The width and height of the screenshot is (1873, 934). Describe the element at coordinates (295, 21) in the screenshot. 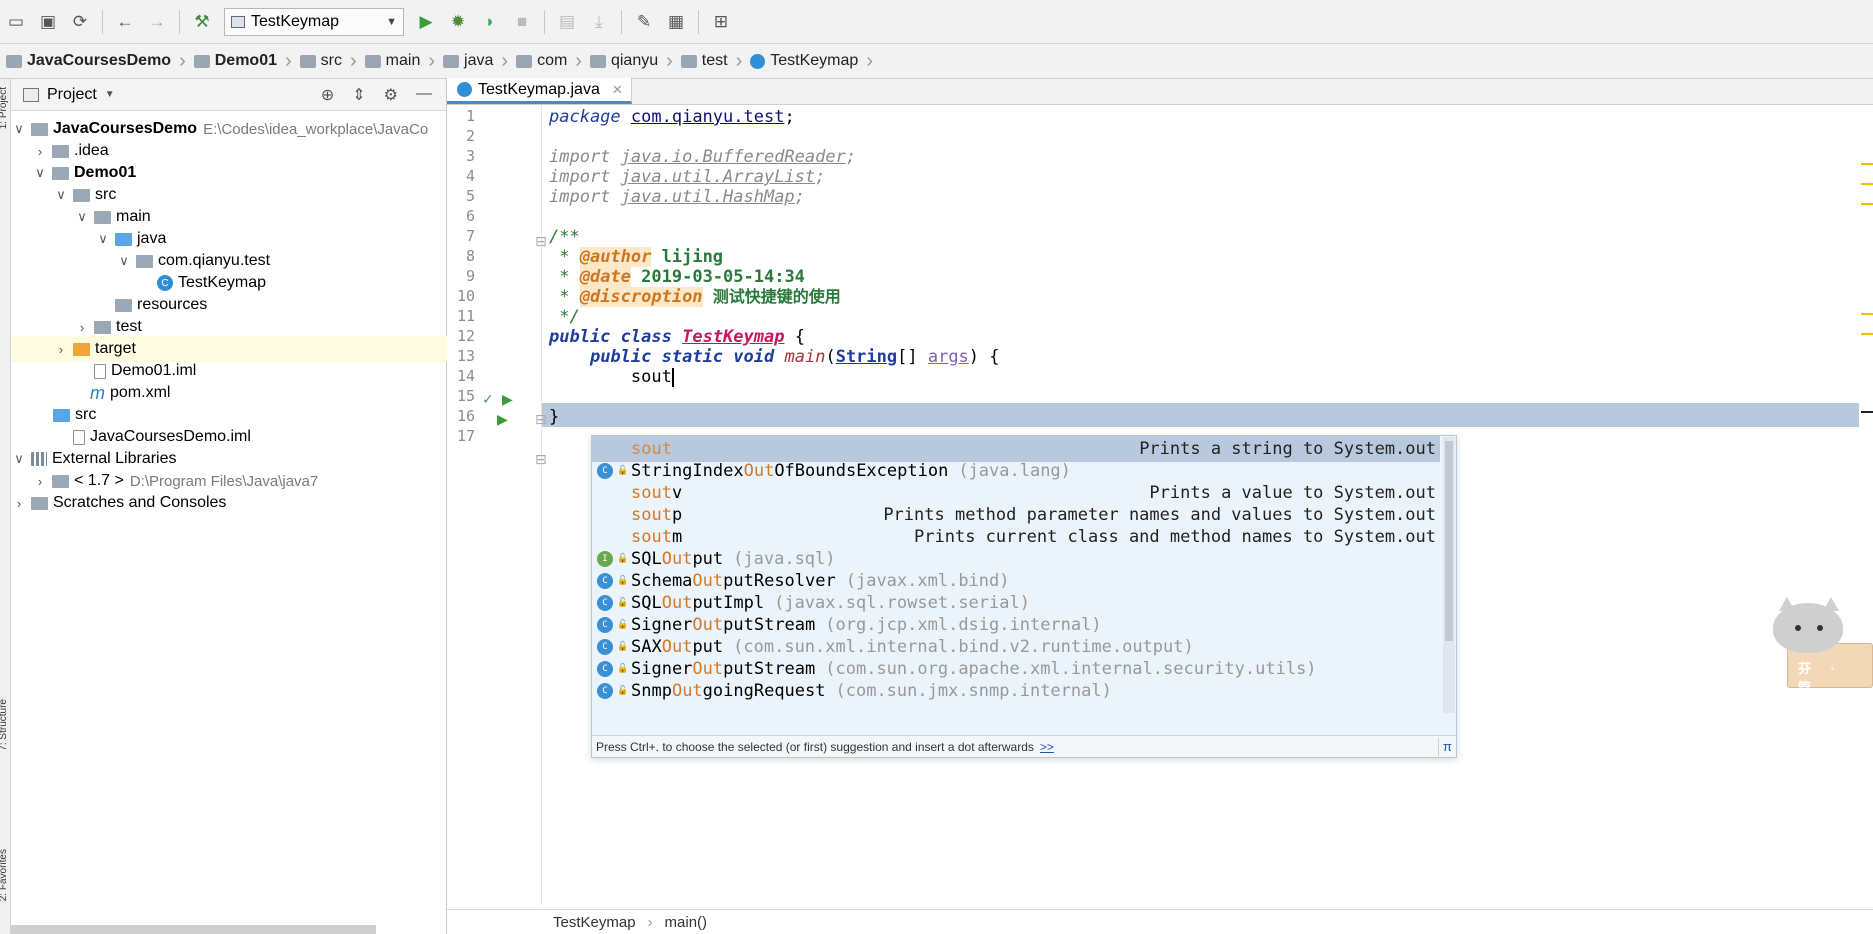

I see `run-config-label: TestKeymap` at that location.